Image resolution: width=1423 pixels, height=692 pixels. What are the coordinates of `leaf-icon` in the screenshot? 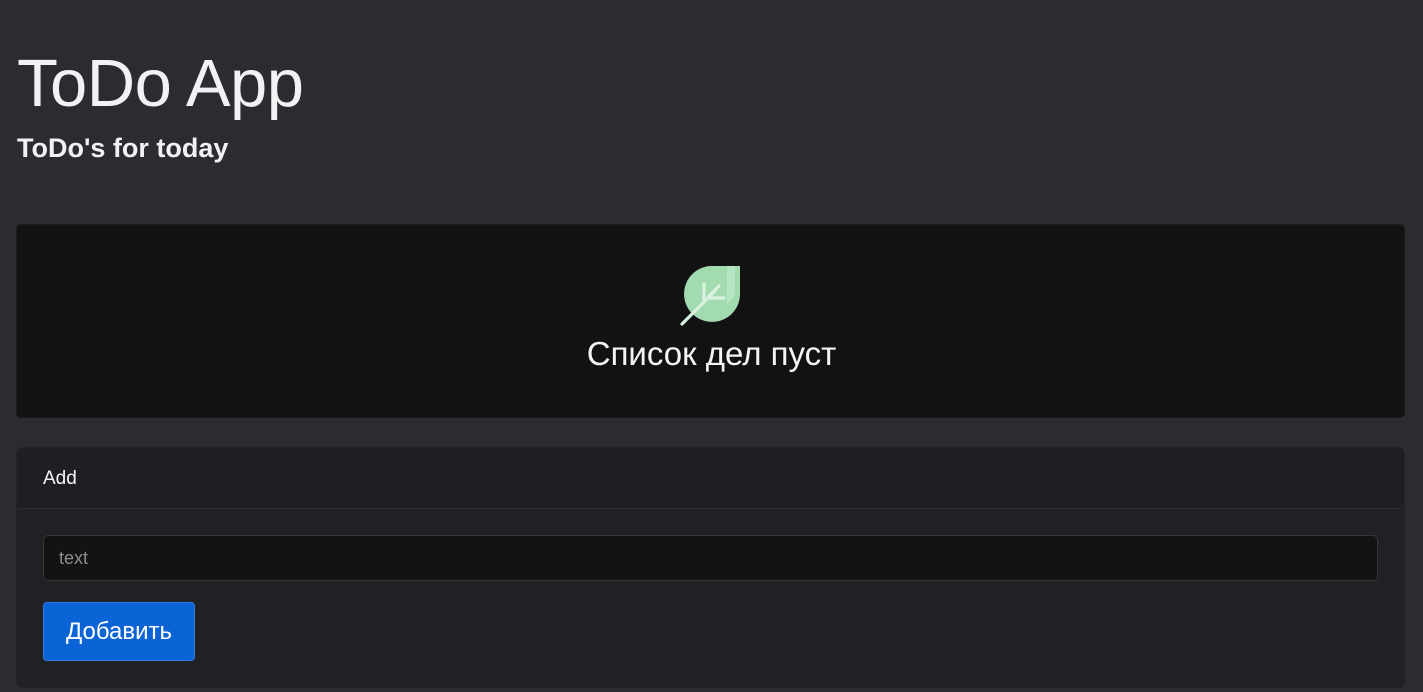 It's located at (710, 295).